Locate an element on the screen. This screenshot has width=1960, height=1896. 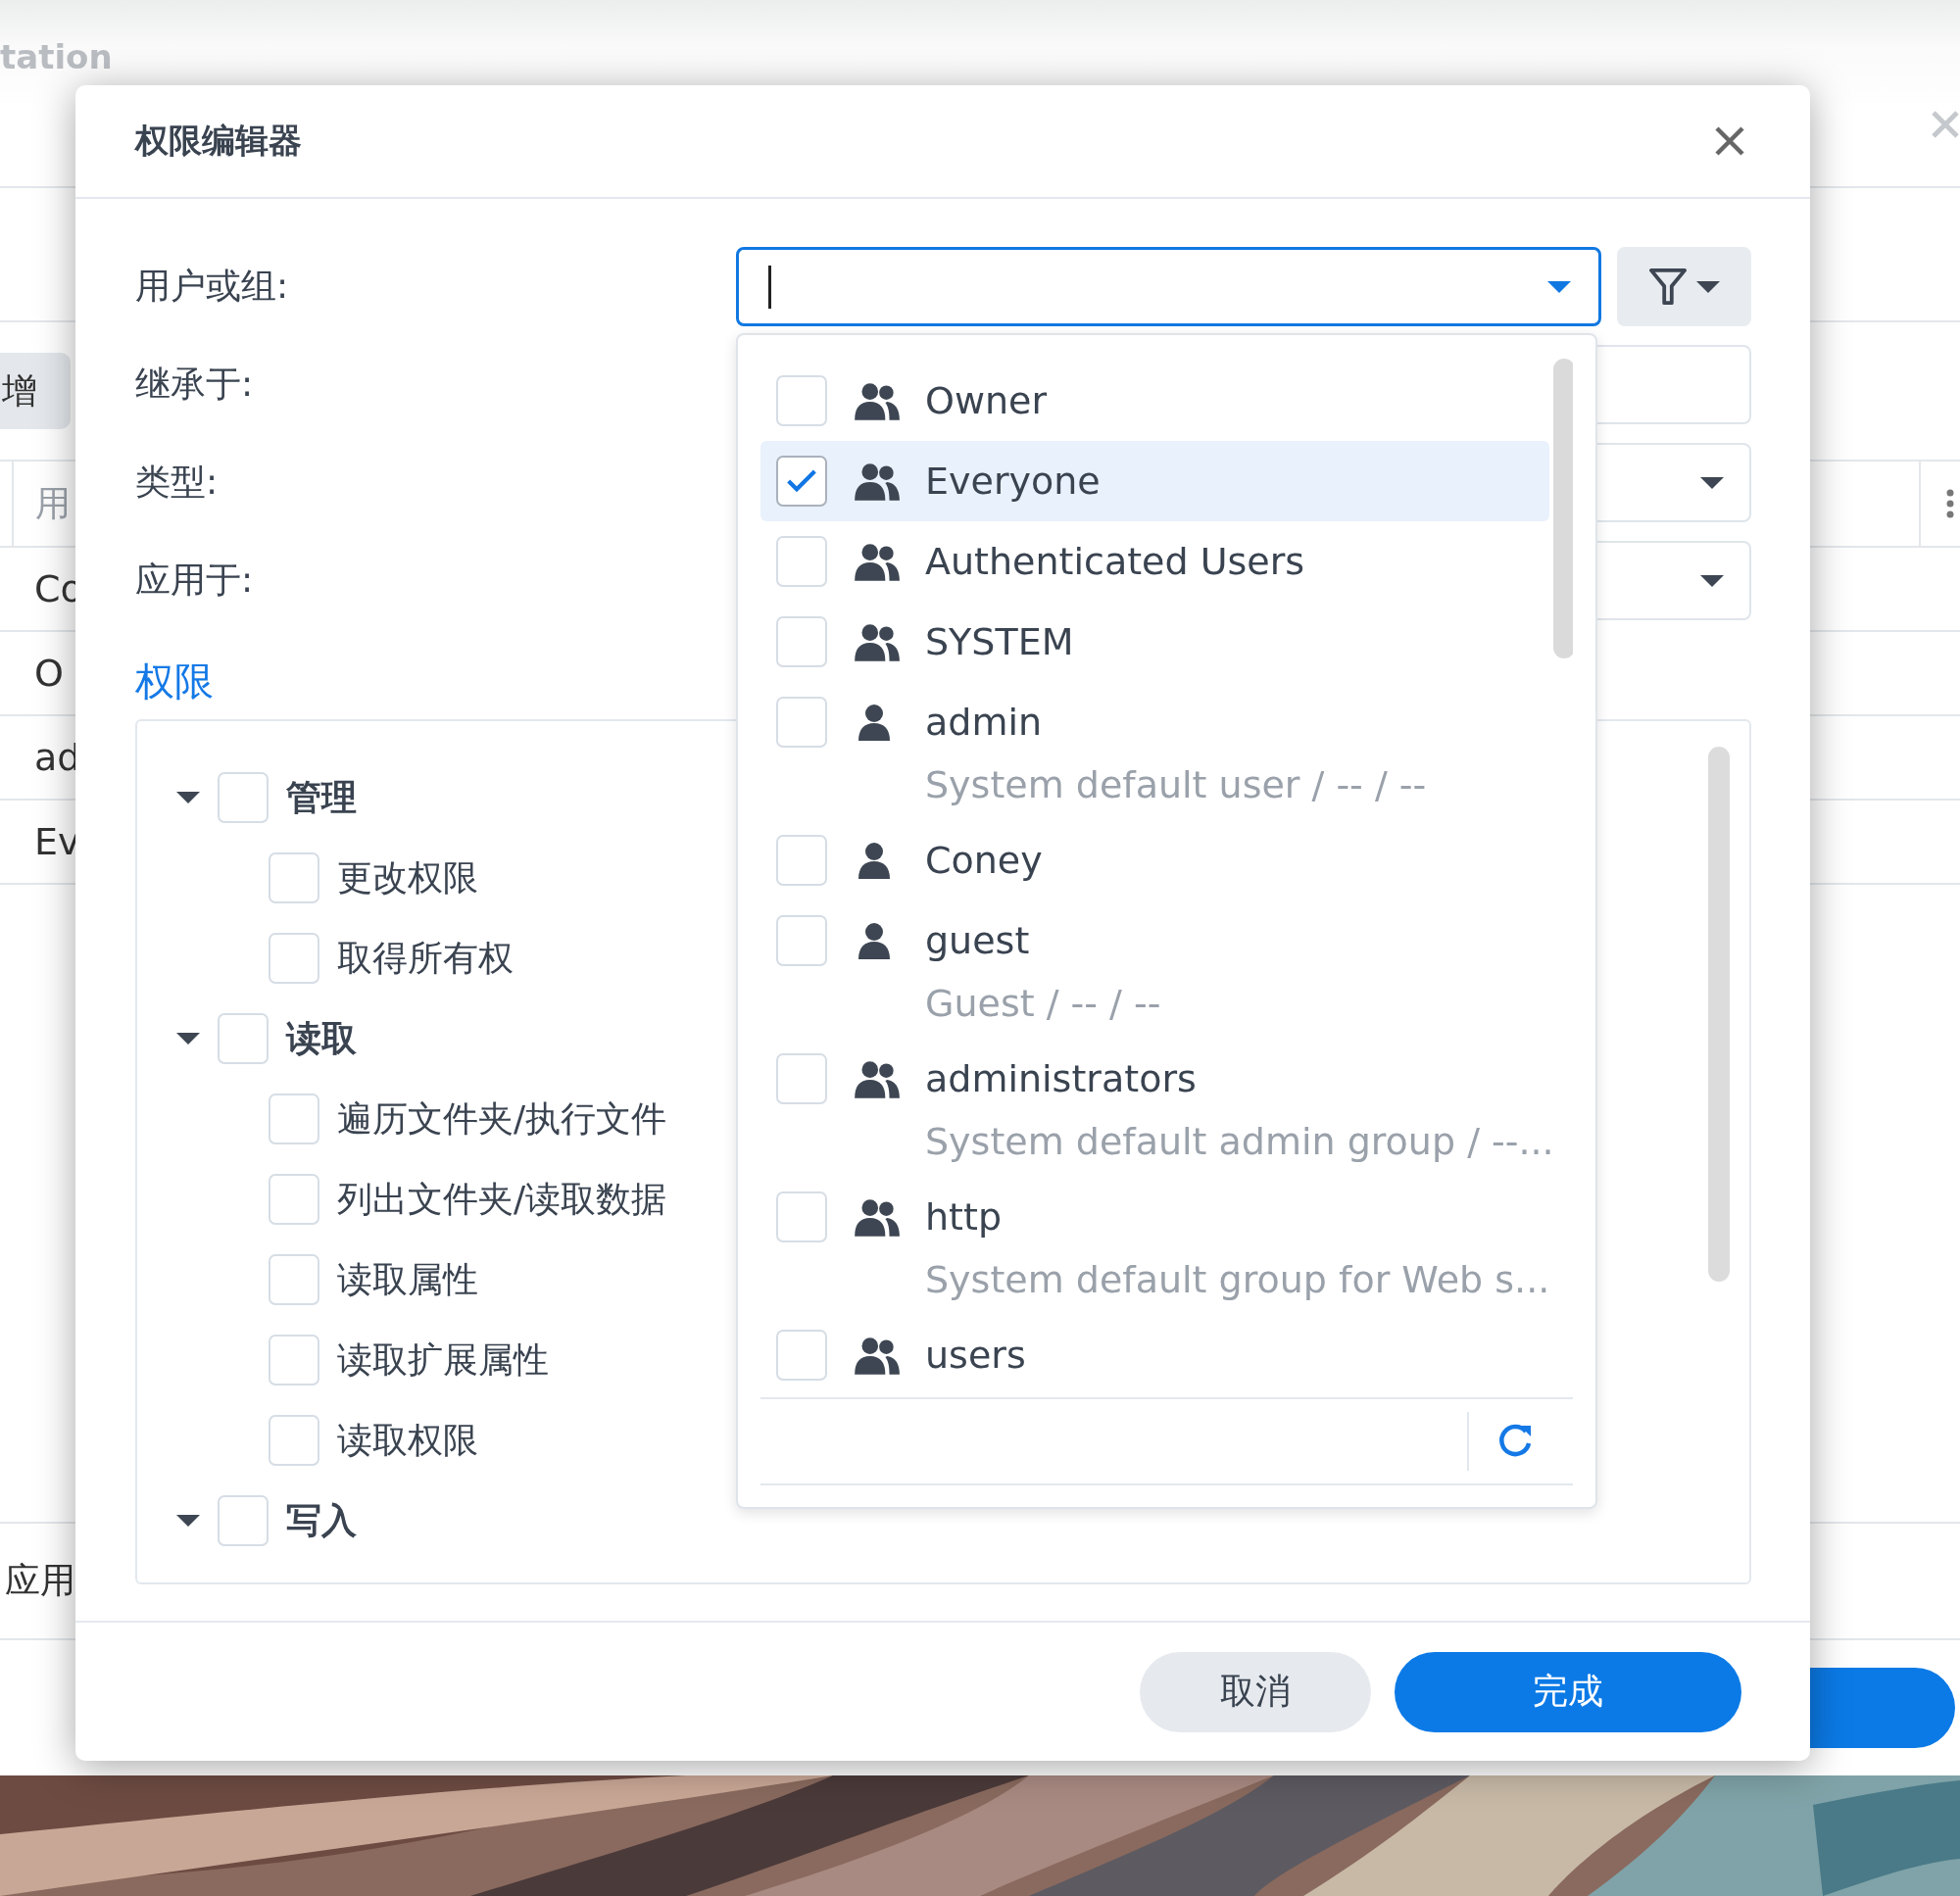
column-header: 用 is located at coordinates (41, 504).